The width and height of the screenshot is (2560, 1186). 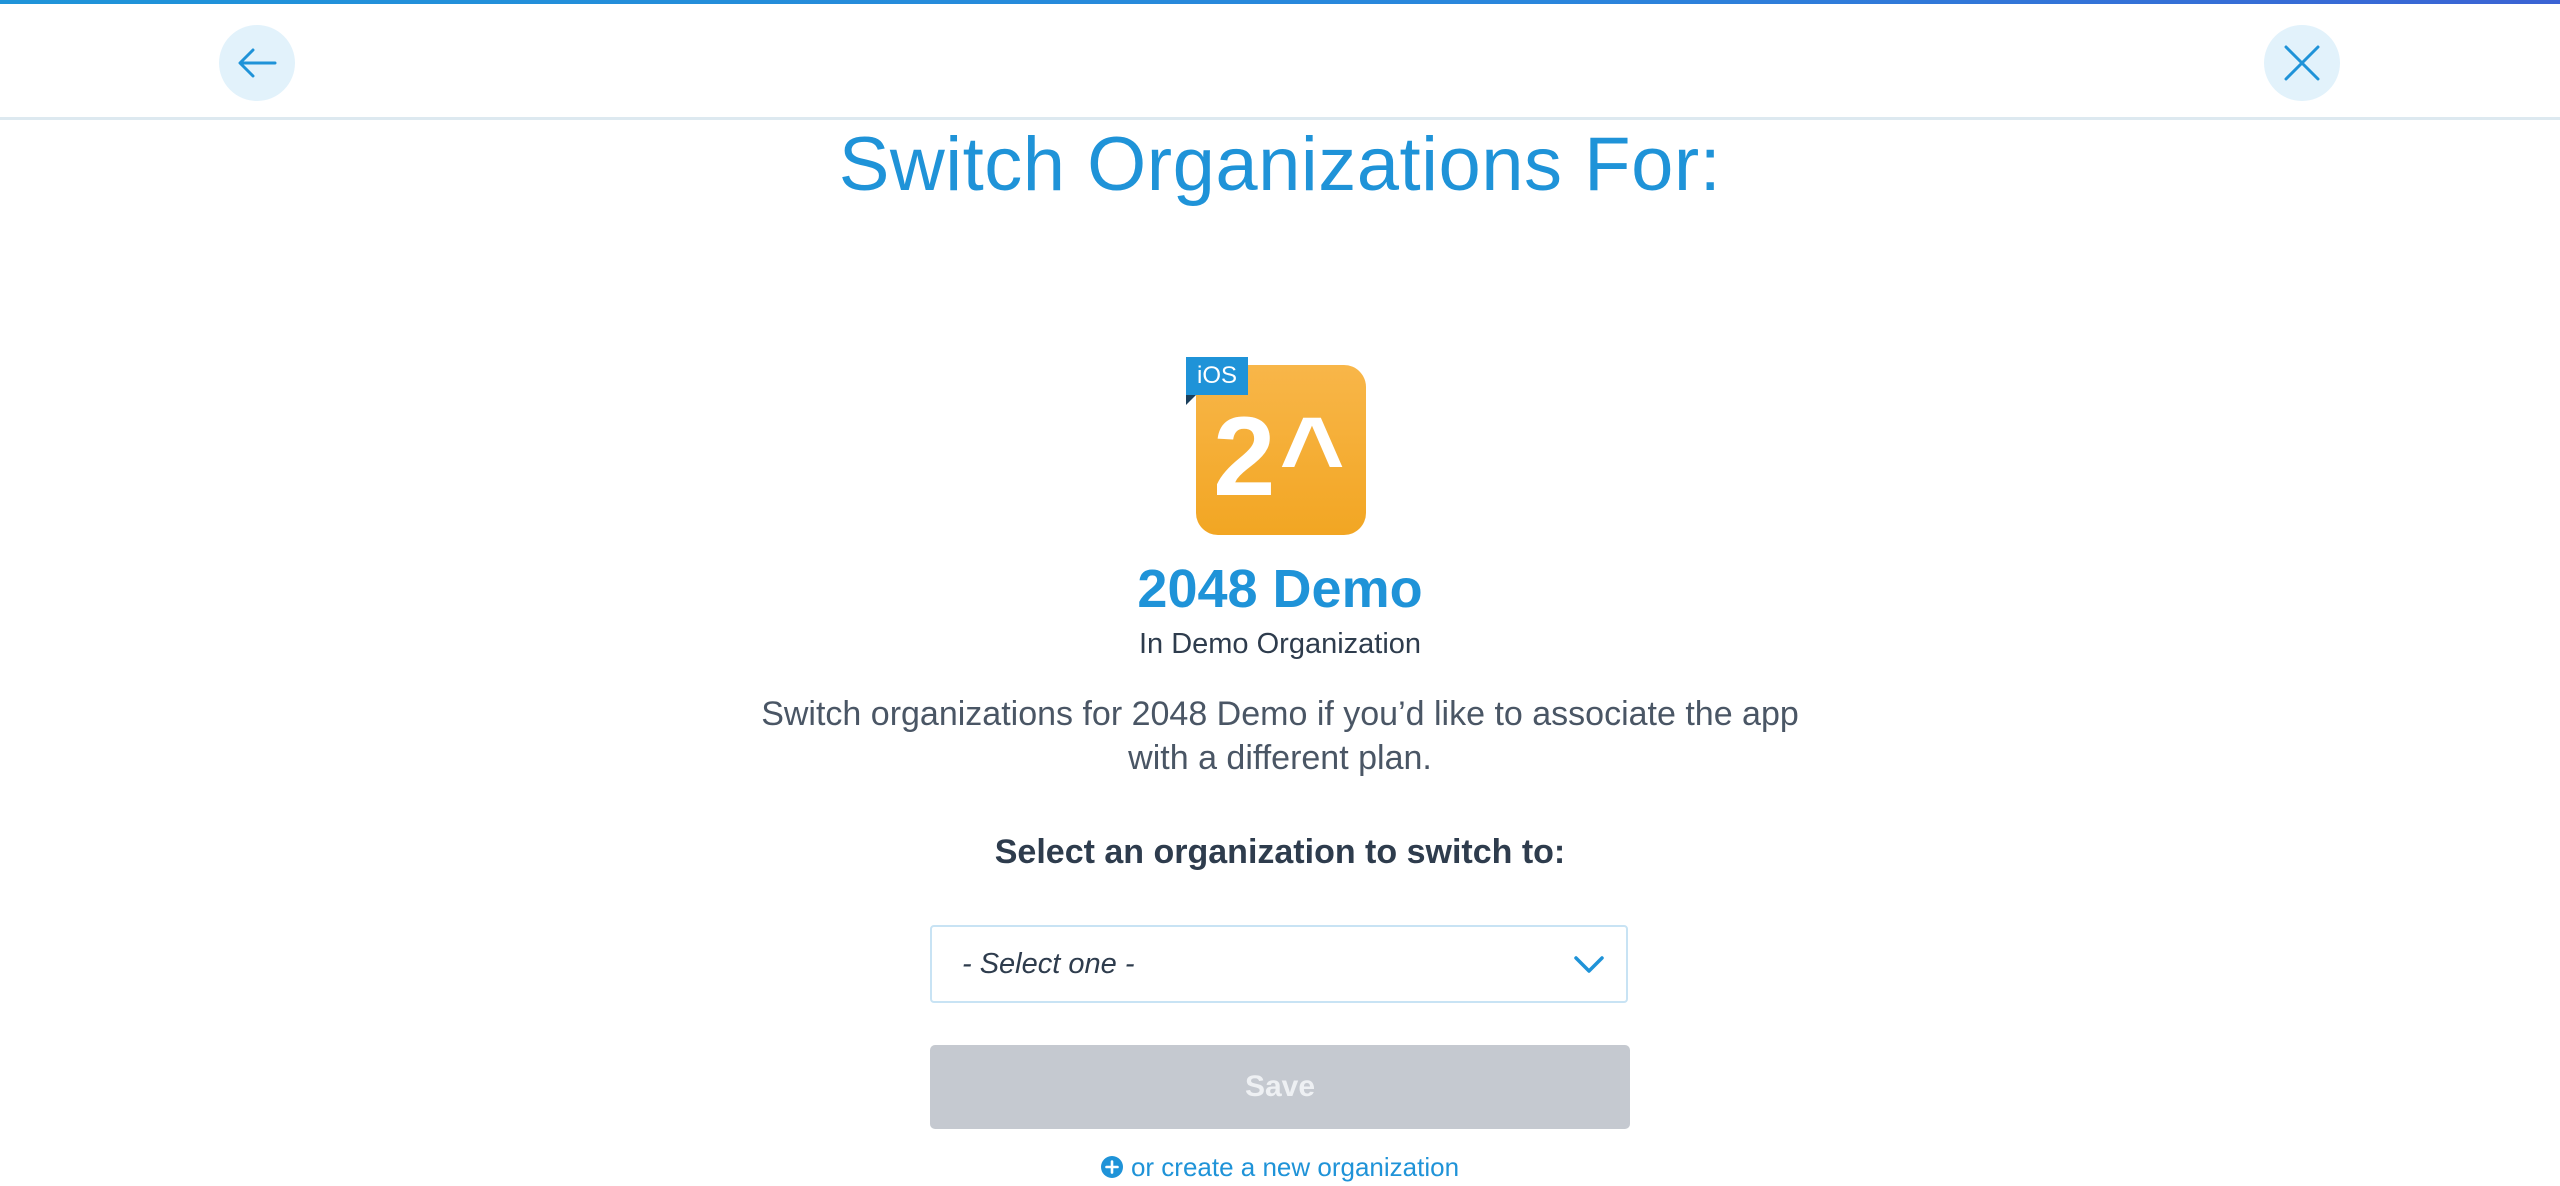 I want to click on close-icon, so click(x=2302, y=63).